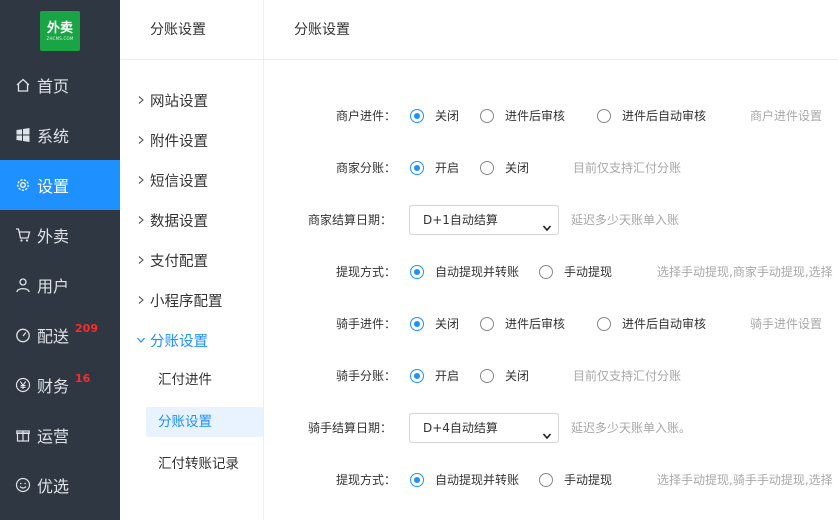 The width and height of the screenshot is (838, 520). I want to click on nav-item-finance: 财务 16, so click(60, 385).